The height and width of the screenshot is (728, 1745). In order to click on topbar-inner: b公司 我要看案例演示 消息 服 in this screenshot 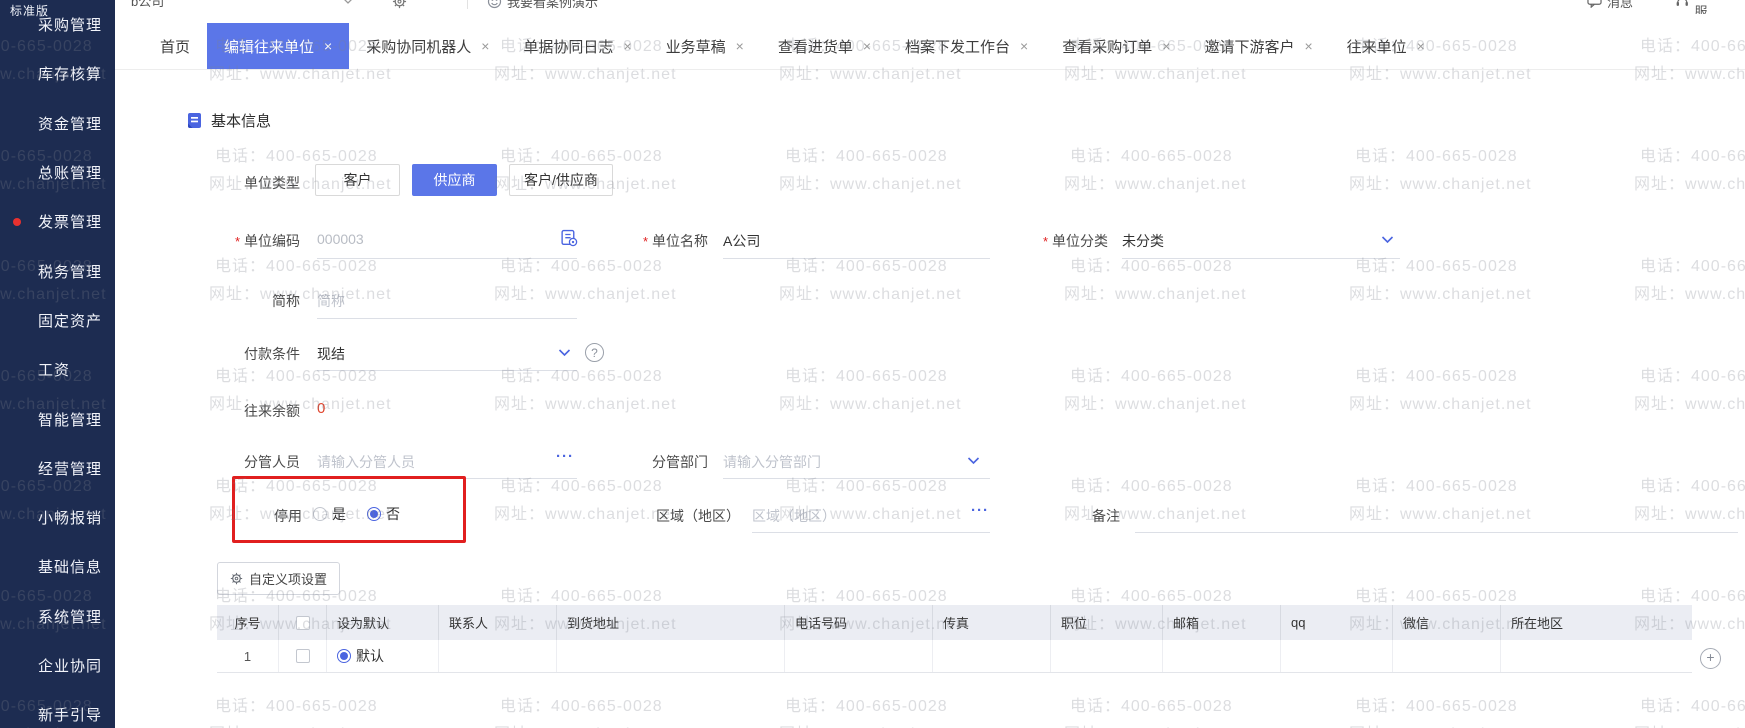, I will do `click(930, 7)`.